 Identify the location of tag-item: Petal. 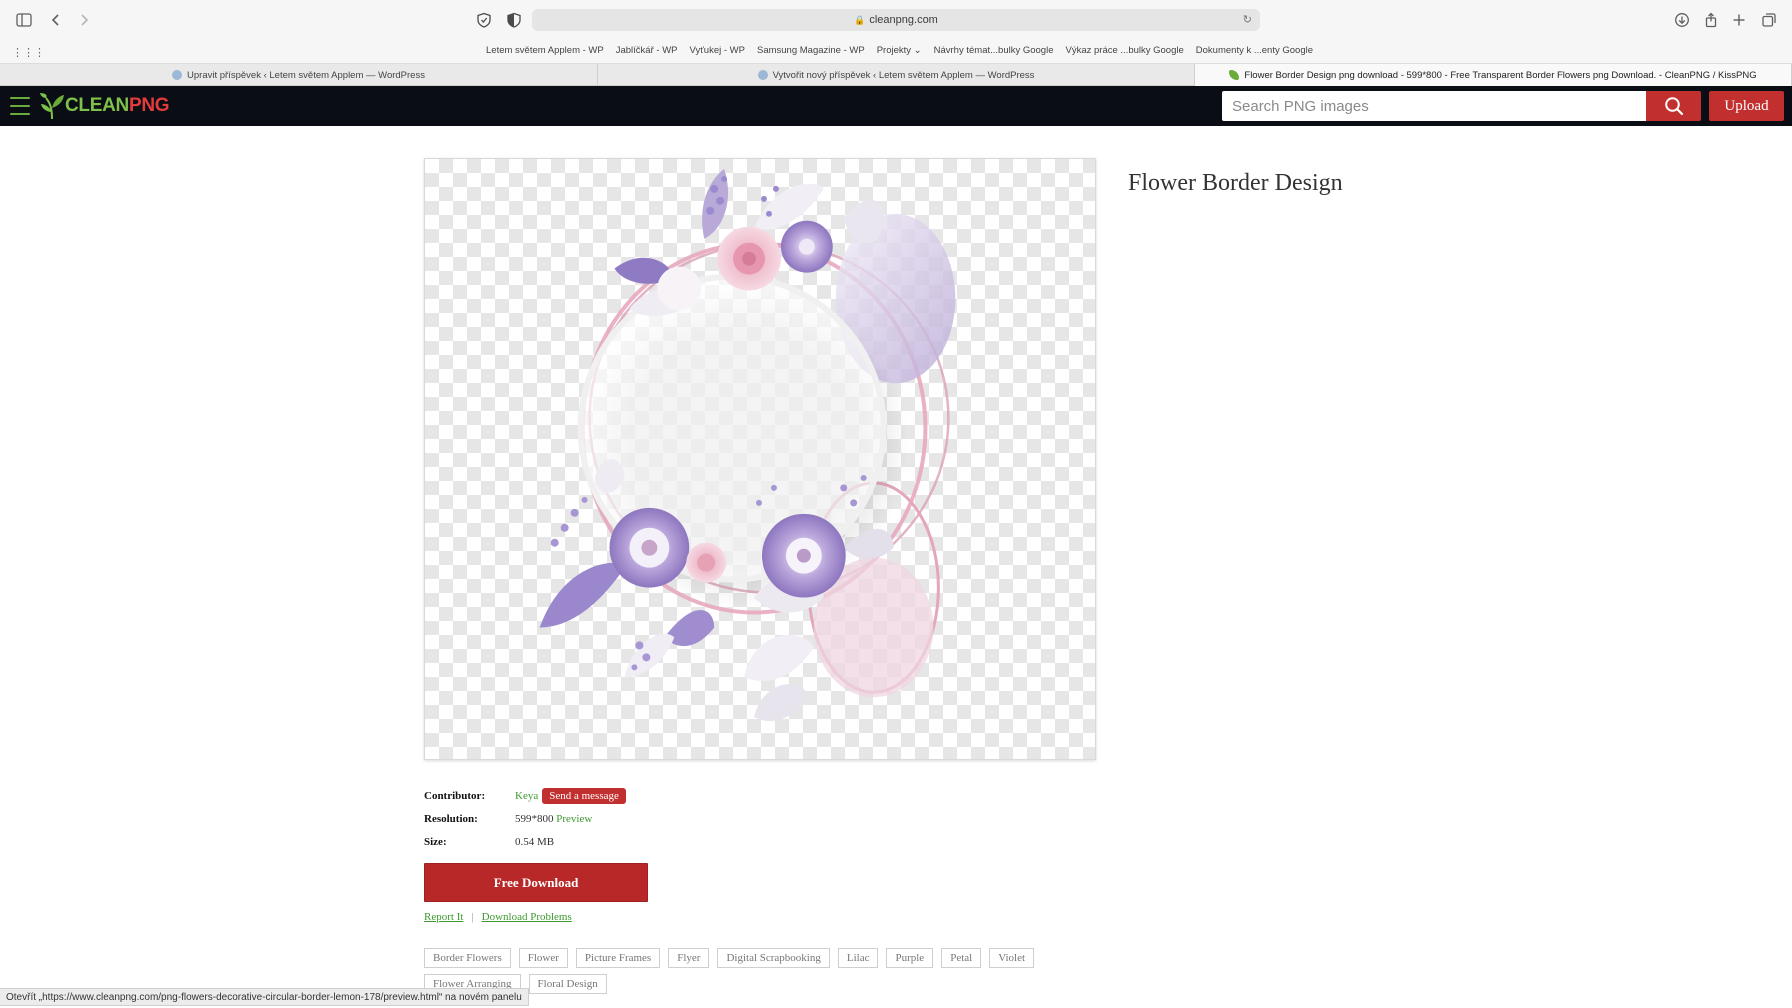
(961, 958).